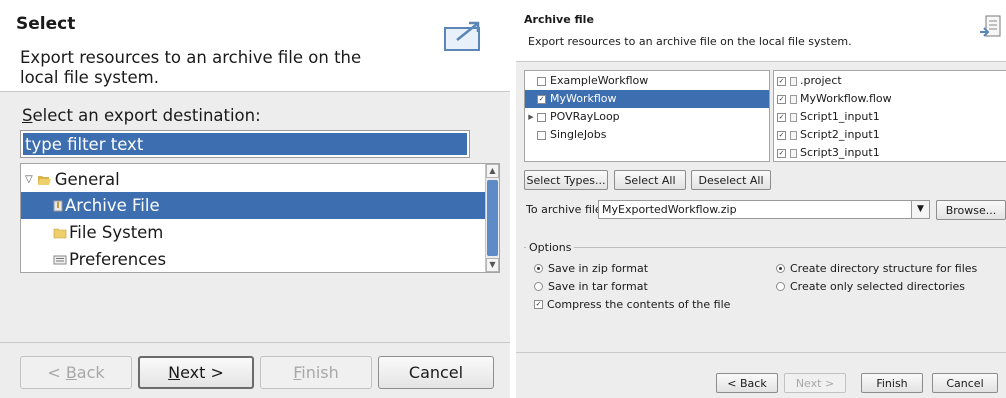 The height and width of the screenshot is (398, 1006). What do you see at coordinates (890, 135) in the screenshot?
I see `file-item: Script2_input1` at bounding box center [890, 135].